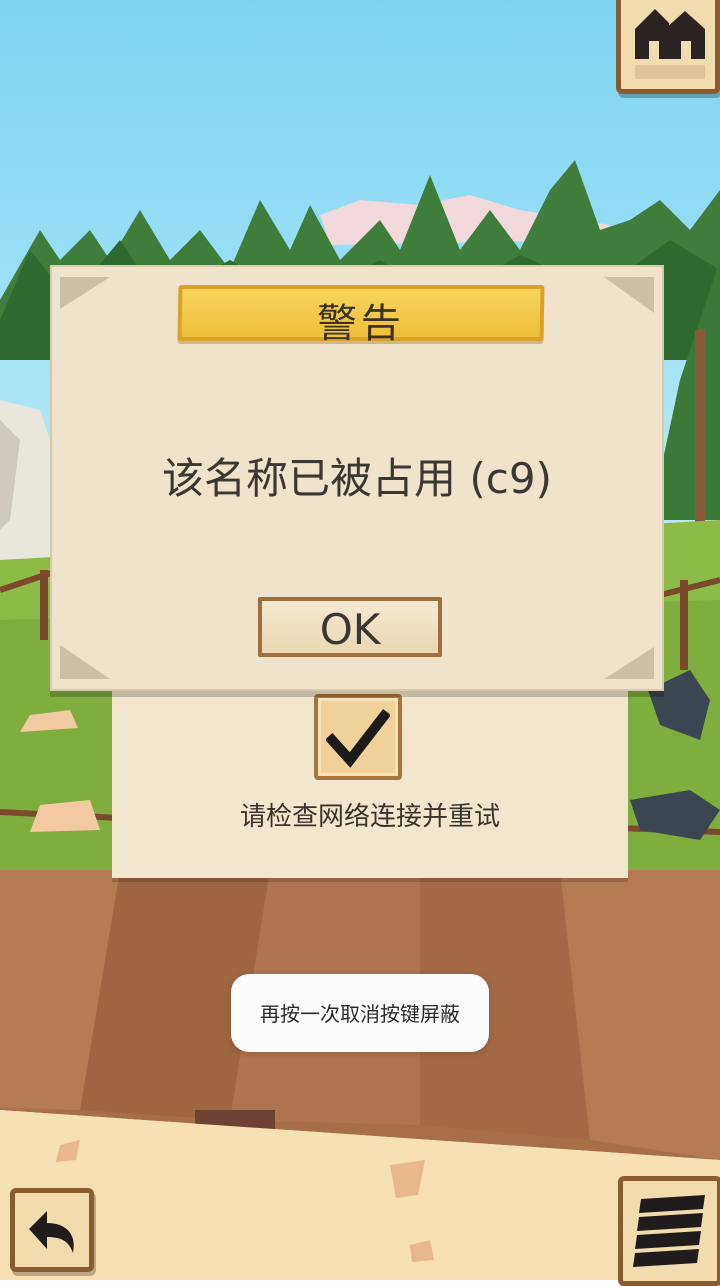  I want to click on back-arrow-icon, so click(51, 1232).